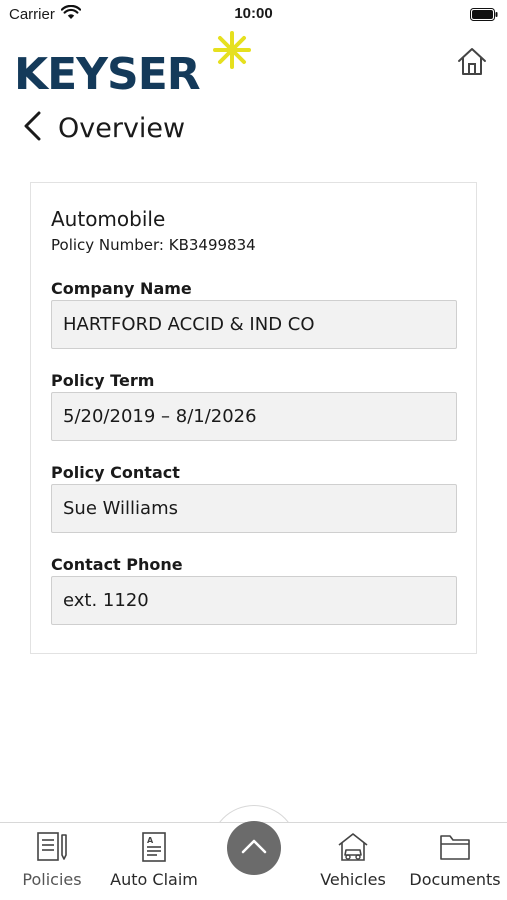 This screenshot has width=507, height=900. I want to click on page-title: Overview, so click(122, 128).